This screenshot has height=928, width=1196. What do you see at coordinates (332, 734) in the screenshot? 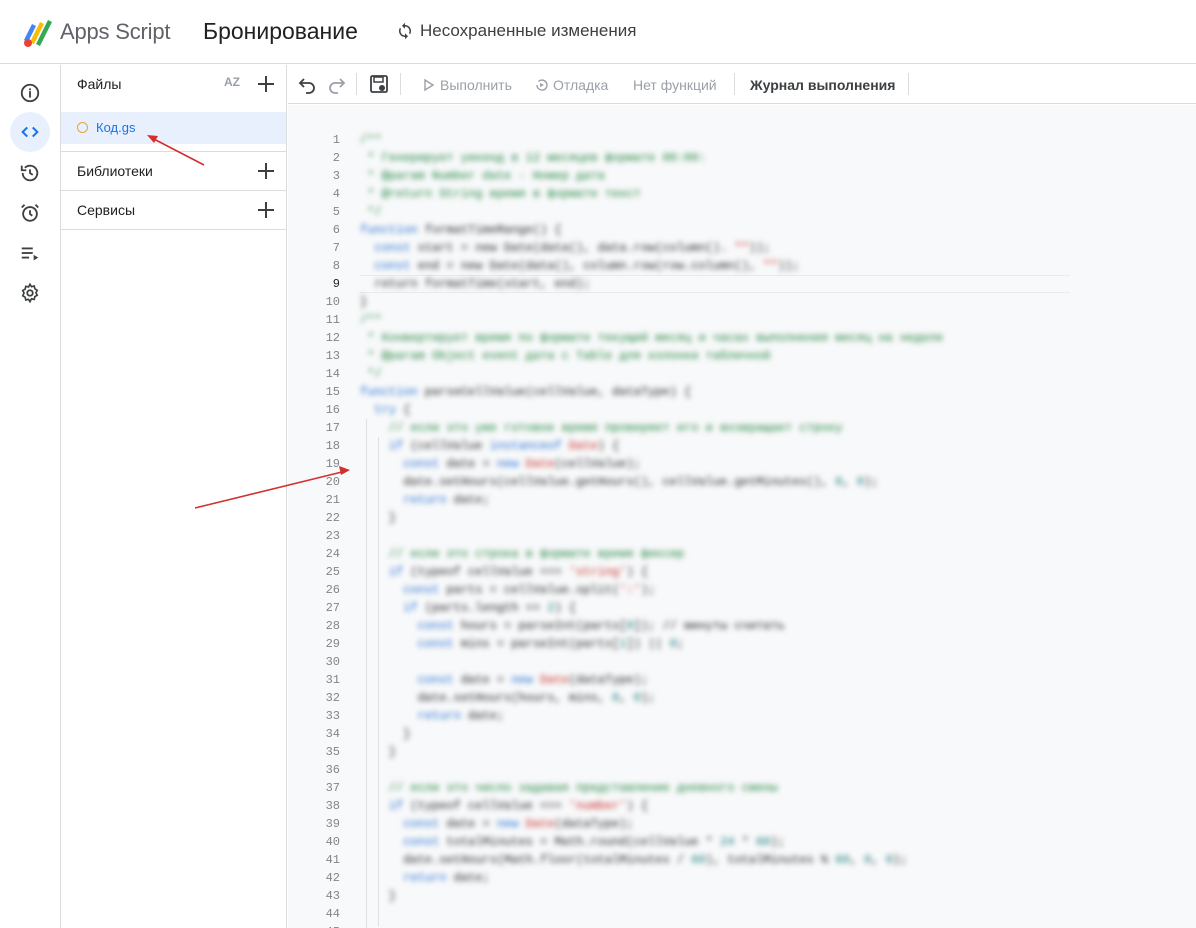
I see `line-number: 34` at bounding box center [332, 734].